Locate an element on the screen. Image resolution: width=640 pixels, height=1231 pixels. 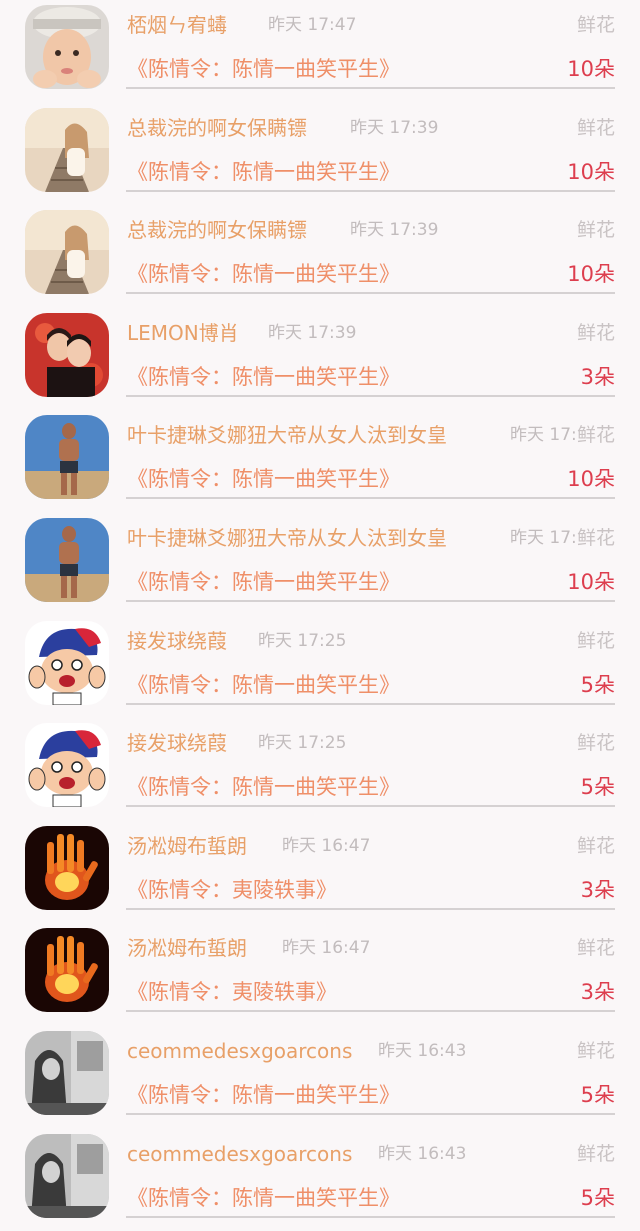
couple-red-avatar-icon is located at coordinates (67, 354).